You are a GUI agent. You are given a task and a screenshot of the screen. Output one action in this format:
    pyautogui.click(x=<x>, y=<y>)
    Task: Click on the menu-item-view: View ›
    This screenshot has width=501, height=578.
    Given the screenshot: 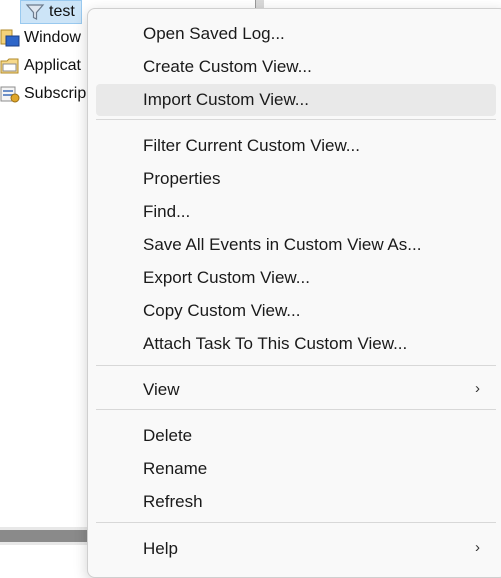 What is the action you would take?
    pyautogui.click(x=296, y=390)
    